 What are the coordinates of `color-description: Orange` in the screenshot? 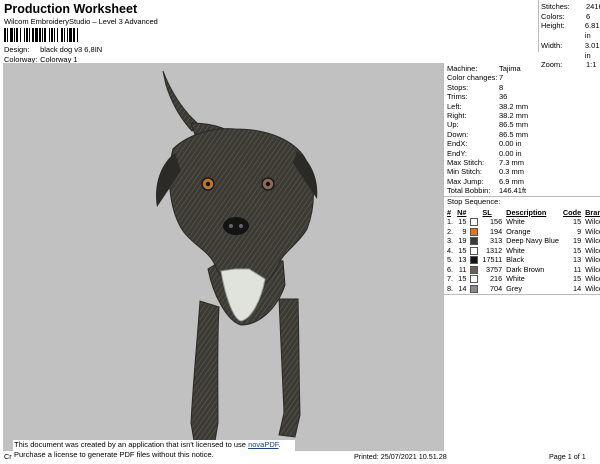 It's located at (518, 231).